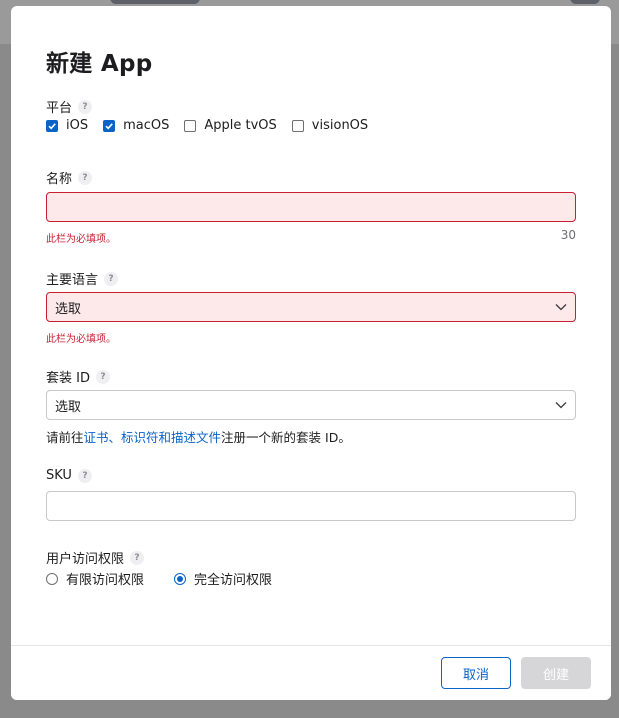  I want to click on name-label-row: 名称 ?, so click(69, 177).